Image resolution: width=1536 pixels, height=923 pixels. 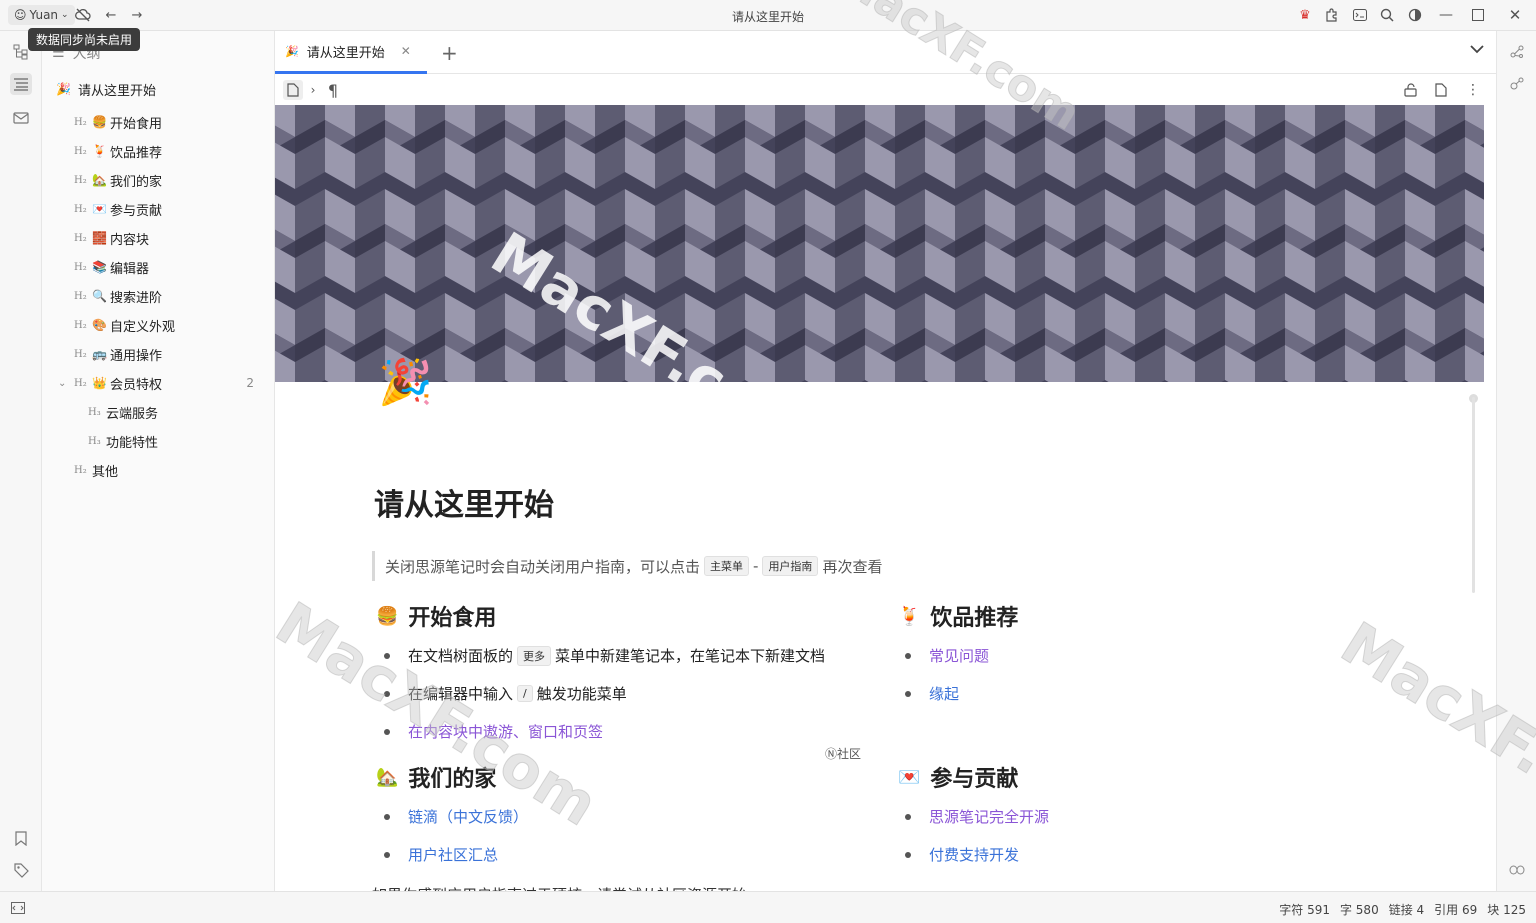 I want to click on outline-item: H₂ 🎨 自定义外观, so click(x=158, y=325).